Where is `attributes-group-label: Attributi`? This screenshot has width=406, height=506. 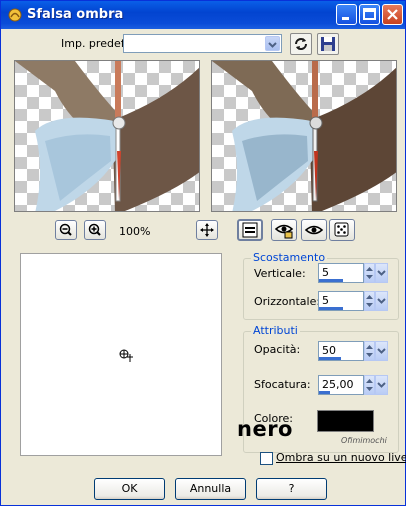
attributes-group-label: Attributi is located at coordinates (275, 330).